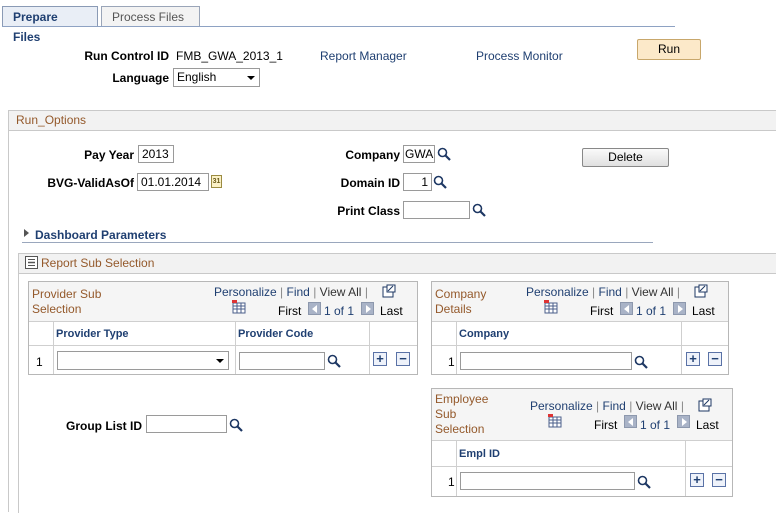 The image size is (776, 513). Describe the element at coordinates (397, 264) in the screenshot. I see `report-sub-title: Report Sub Selection` at that location.